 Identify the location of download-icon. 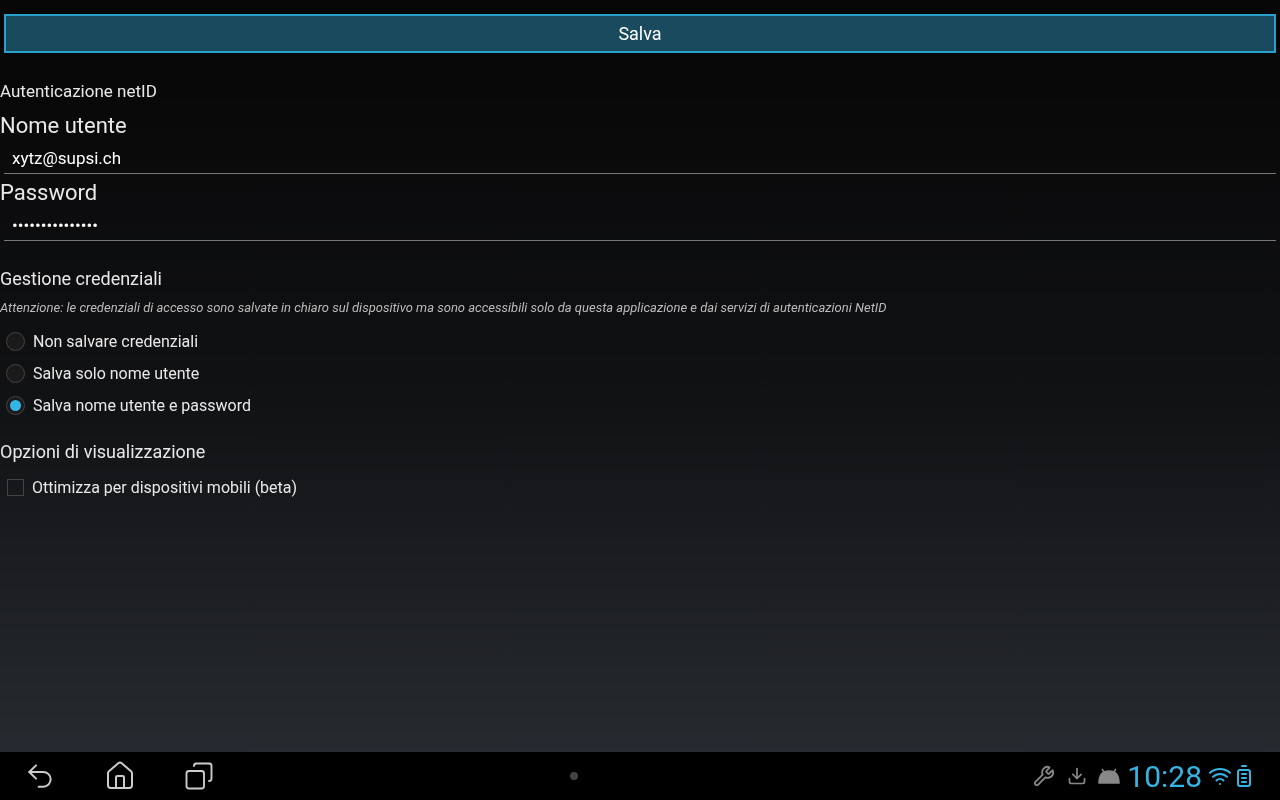
(1077, 776).